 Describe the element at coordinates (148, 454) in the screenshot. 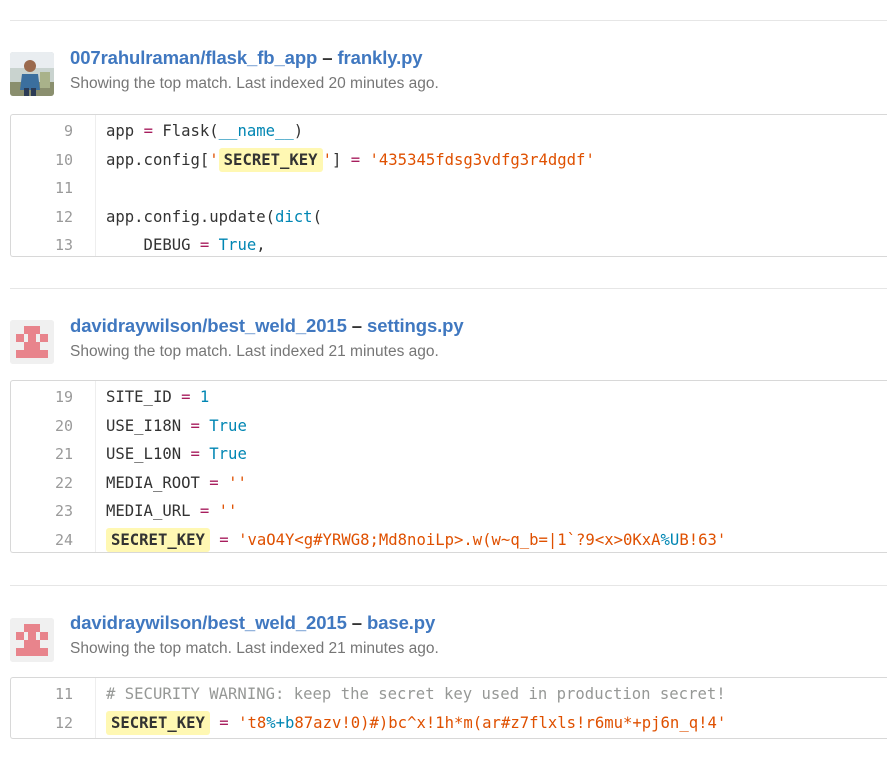

I see `code-text: USE_L10N` at that location.